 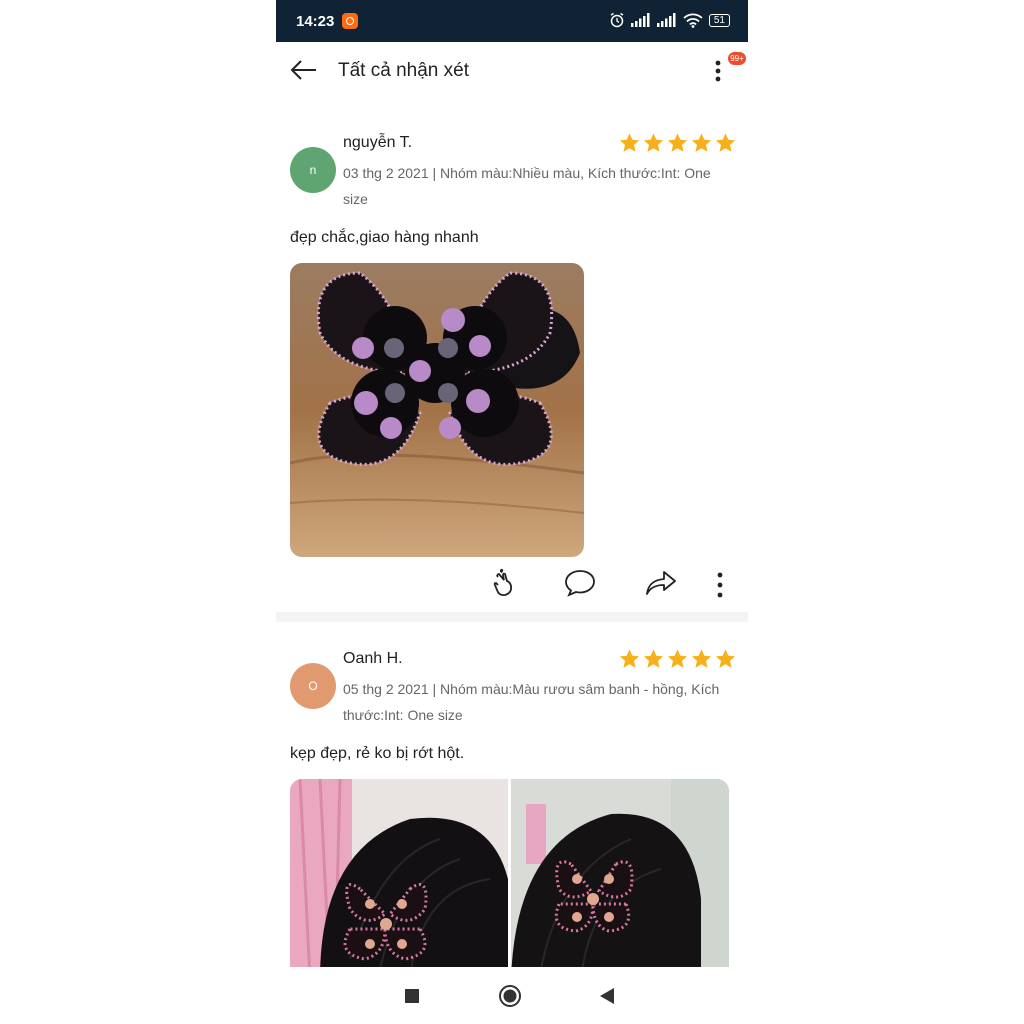 I want to click on notification-badge: 99+, so click(x=737, y=58).